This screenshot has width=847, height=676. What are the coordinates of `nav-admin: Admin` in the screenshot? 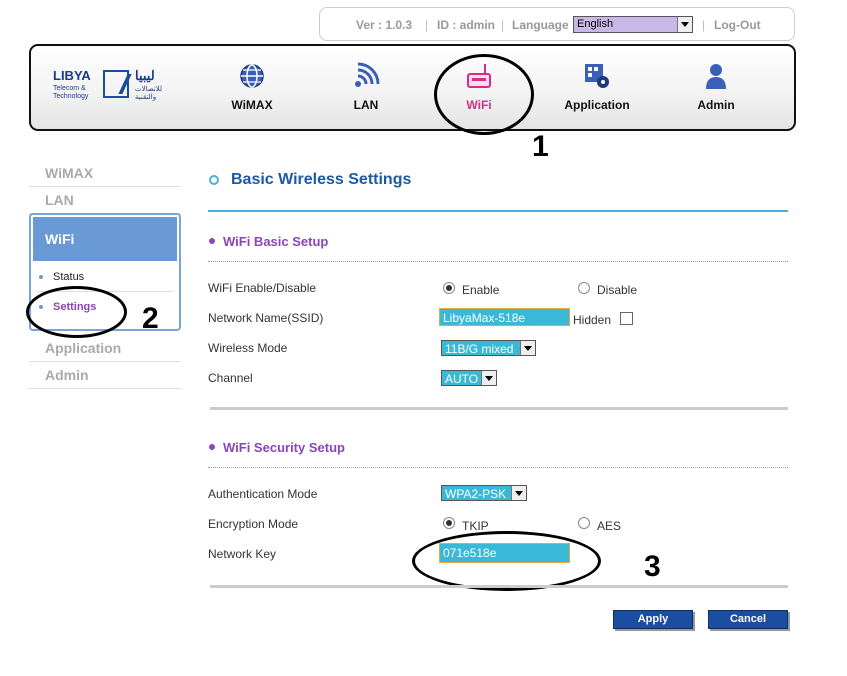 It's located at (716, 87).